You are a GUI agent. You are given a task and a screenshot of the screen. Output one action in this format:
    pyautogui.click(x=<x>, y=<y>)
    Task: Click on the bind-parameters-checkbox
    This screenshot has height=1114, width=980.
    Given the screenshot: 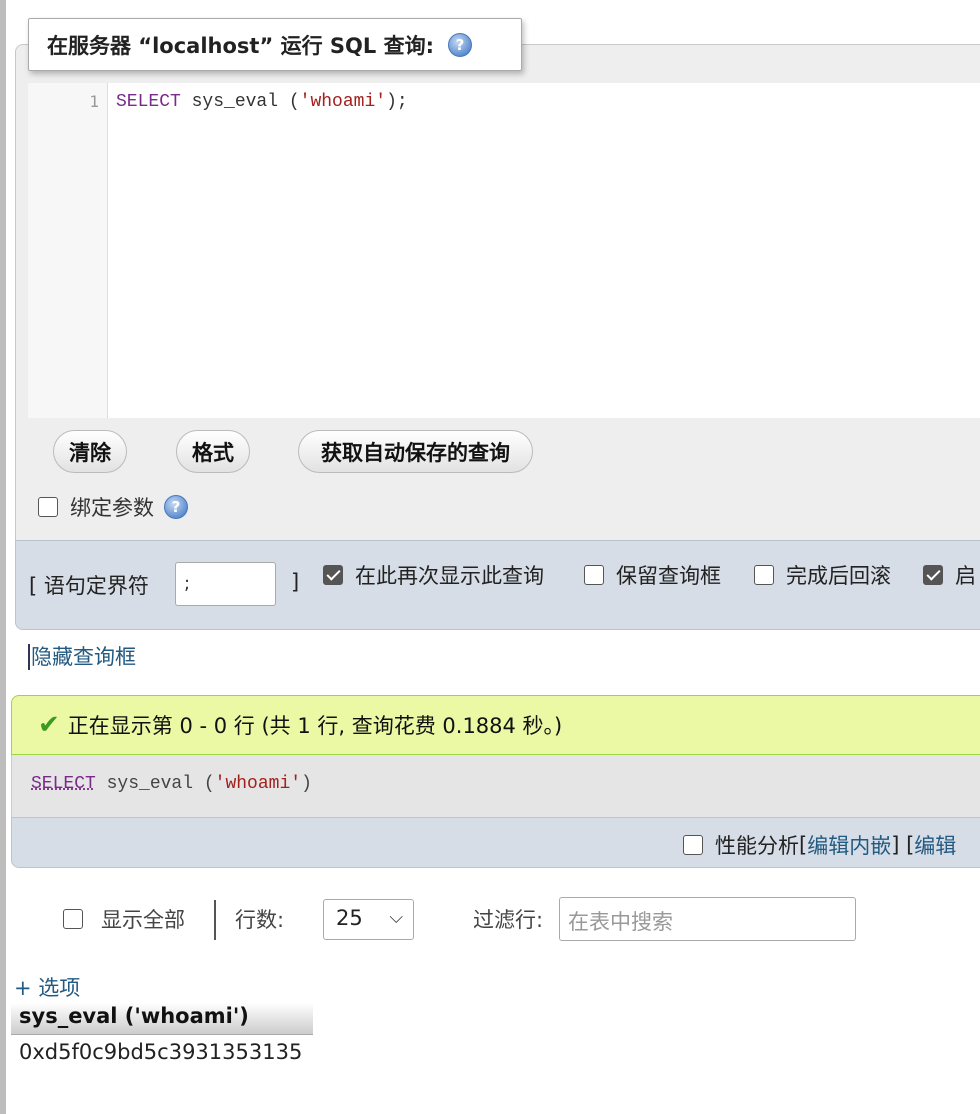 What is the action you would take?
    pyautogui.click(x=48, y=507)
    